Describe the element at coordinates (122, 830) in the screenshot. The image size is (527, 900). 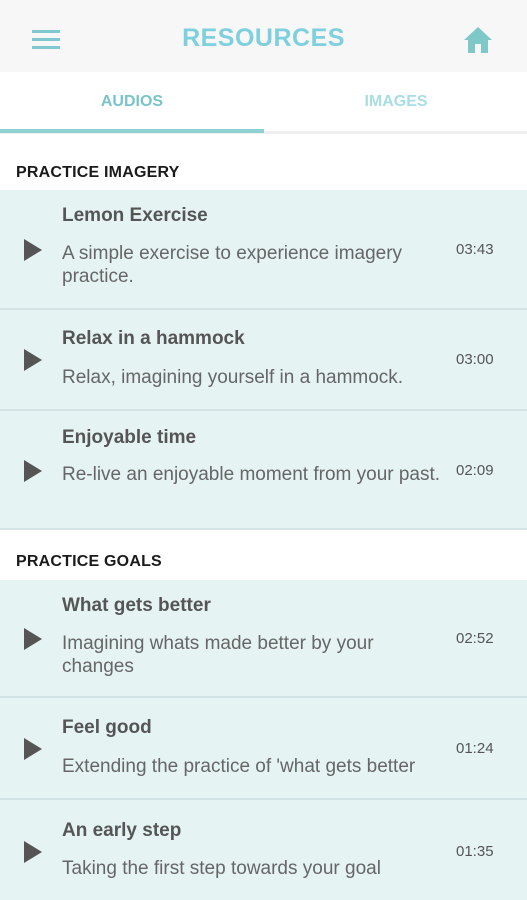
I see `item-title: An early step` at that location.